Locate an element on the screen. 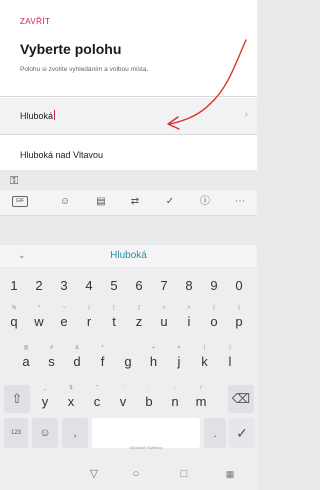 The image size is (320, 490). number-key: 8 is located at coordinates (189, 286).